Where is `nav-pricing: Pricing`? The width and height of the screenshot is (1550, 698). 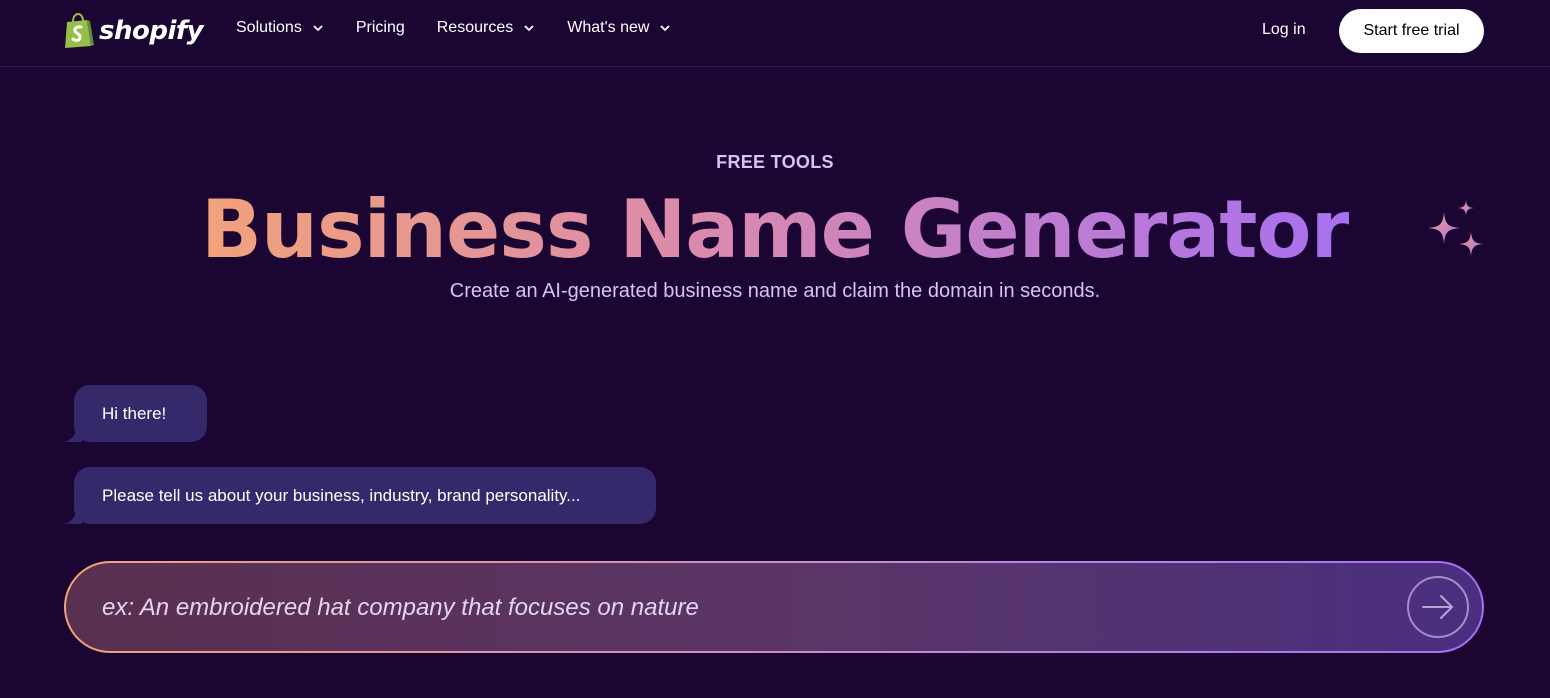
nav-pricing: Pricing is located at coordinates (380, 28).